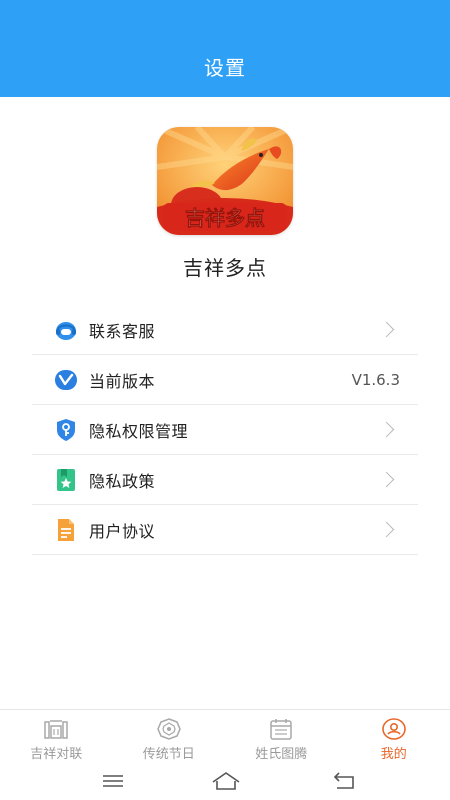 This screenshot has width=450, height=800. I want to click on menu-item-contact-support: 联系客服, so click(225, 330).